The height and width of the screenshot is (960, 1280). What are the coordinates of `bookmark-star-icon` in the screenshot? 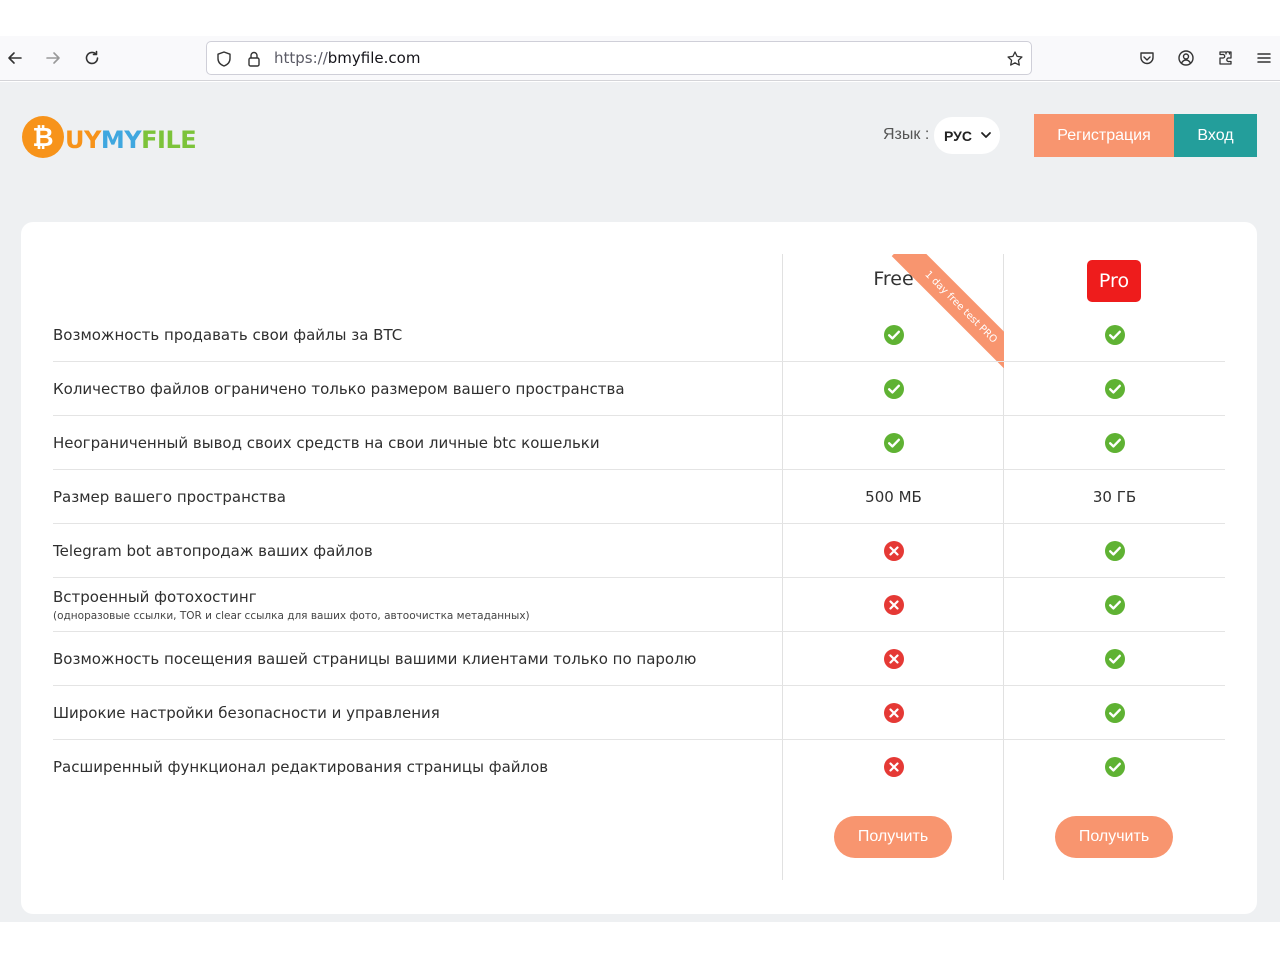 It's located at (1015, 59).